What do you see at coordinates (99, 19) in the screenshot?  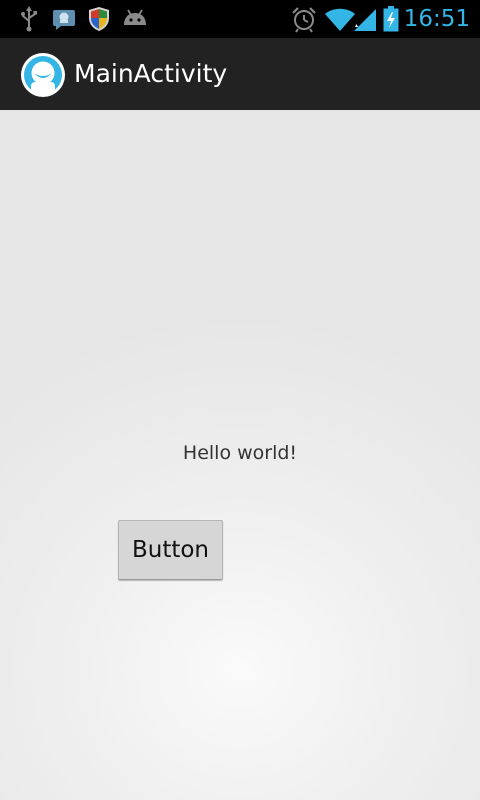 I see `shield-icon` at bounding box center [99, 19].